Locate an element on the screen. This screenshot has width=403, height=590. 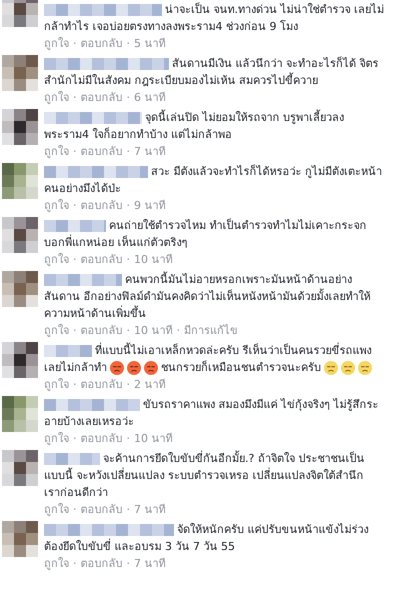
comment-text: กล้าทำไร เจอบ่อยตรงทางลงพระราม4 ช่วงก่อน 9 โมง is located at coordinates (171, 27).